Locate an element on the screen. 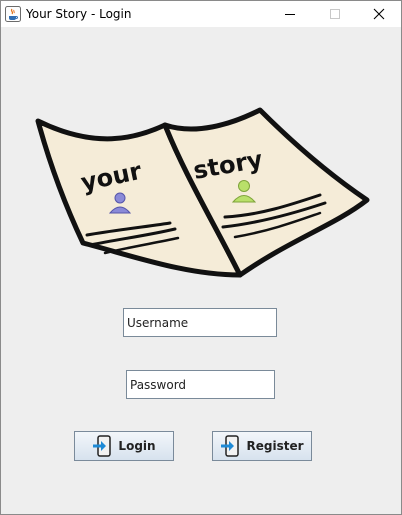 The width and height of the screenshot is (402, 515). close-icon is located at coordinates (379, 14).